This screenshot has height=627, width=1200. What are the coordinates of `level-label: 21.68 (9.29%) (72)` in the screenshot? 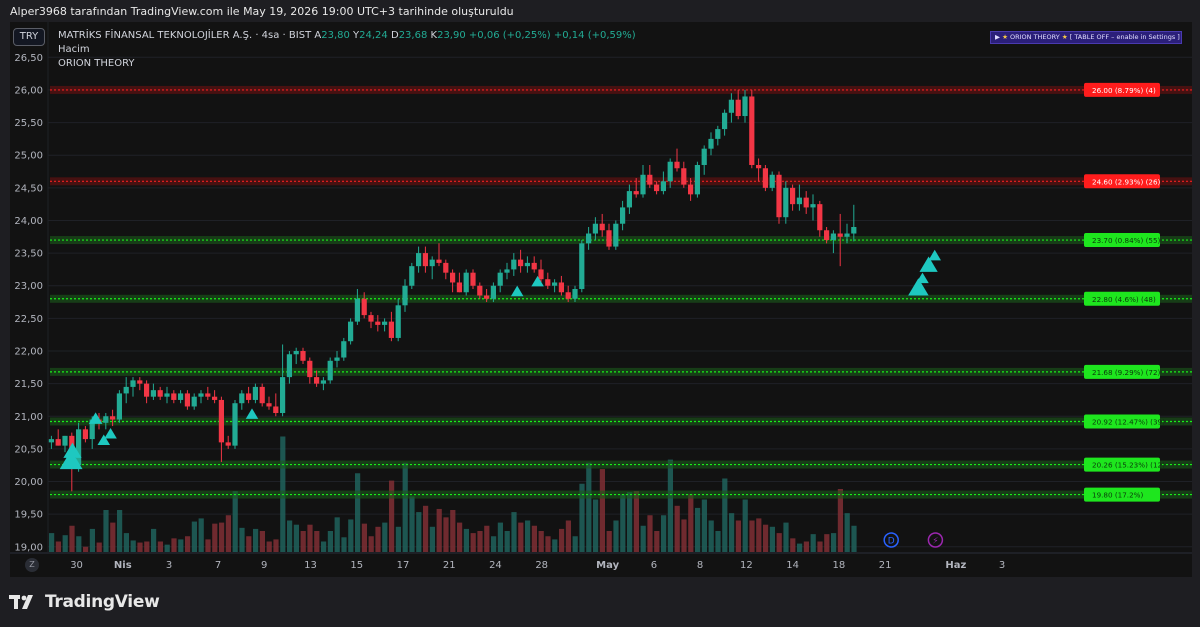 It's located at (1126, 372).